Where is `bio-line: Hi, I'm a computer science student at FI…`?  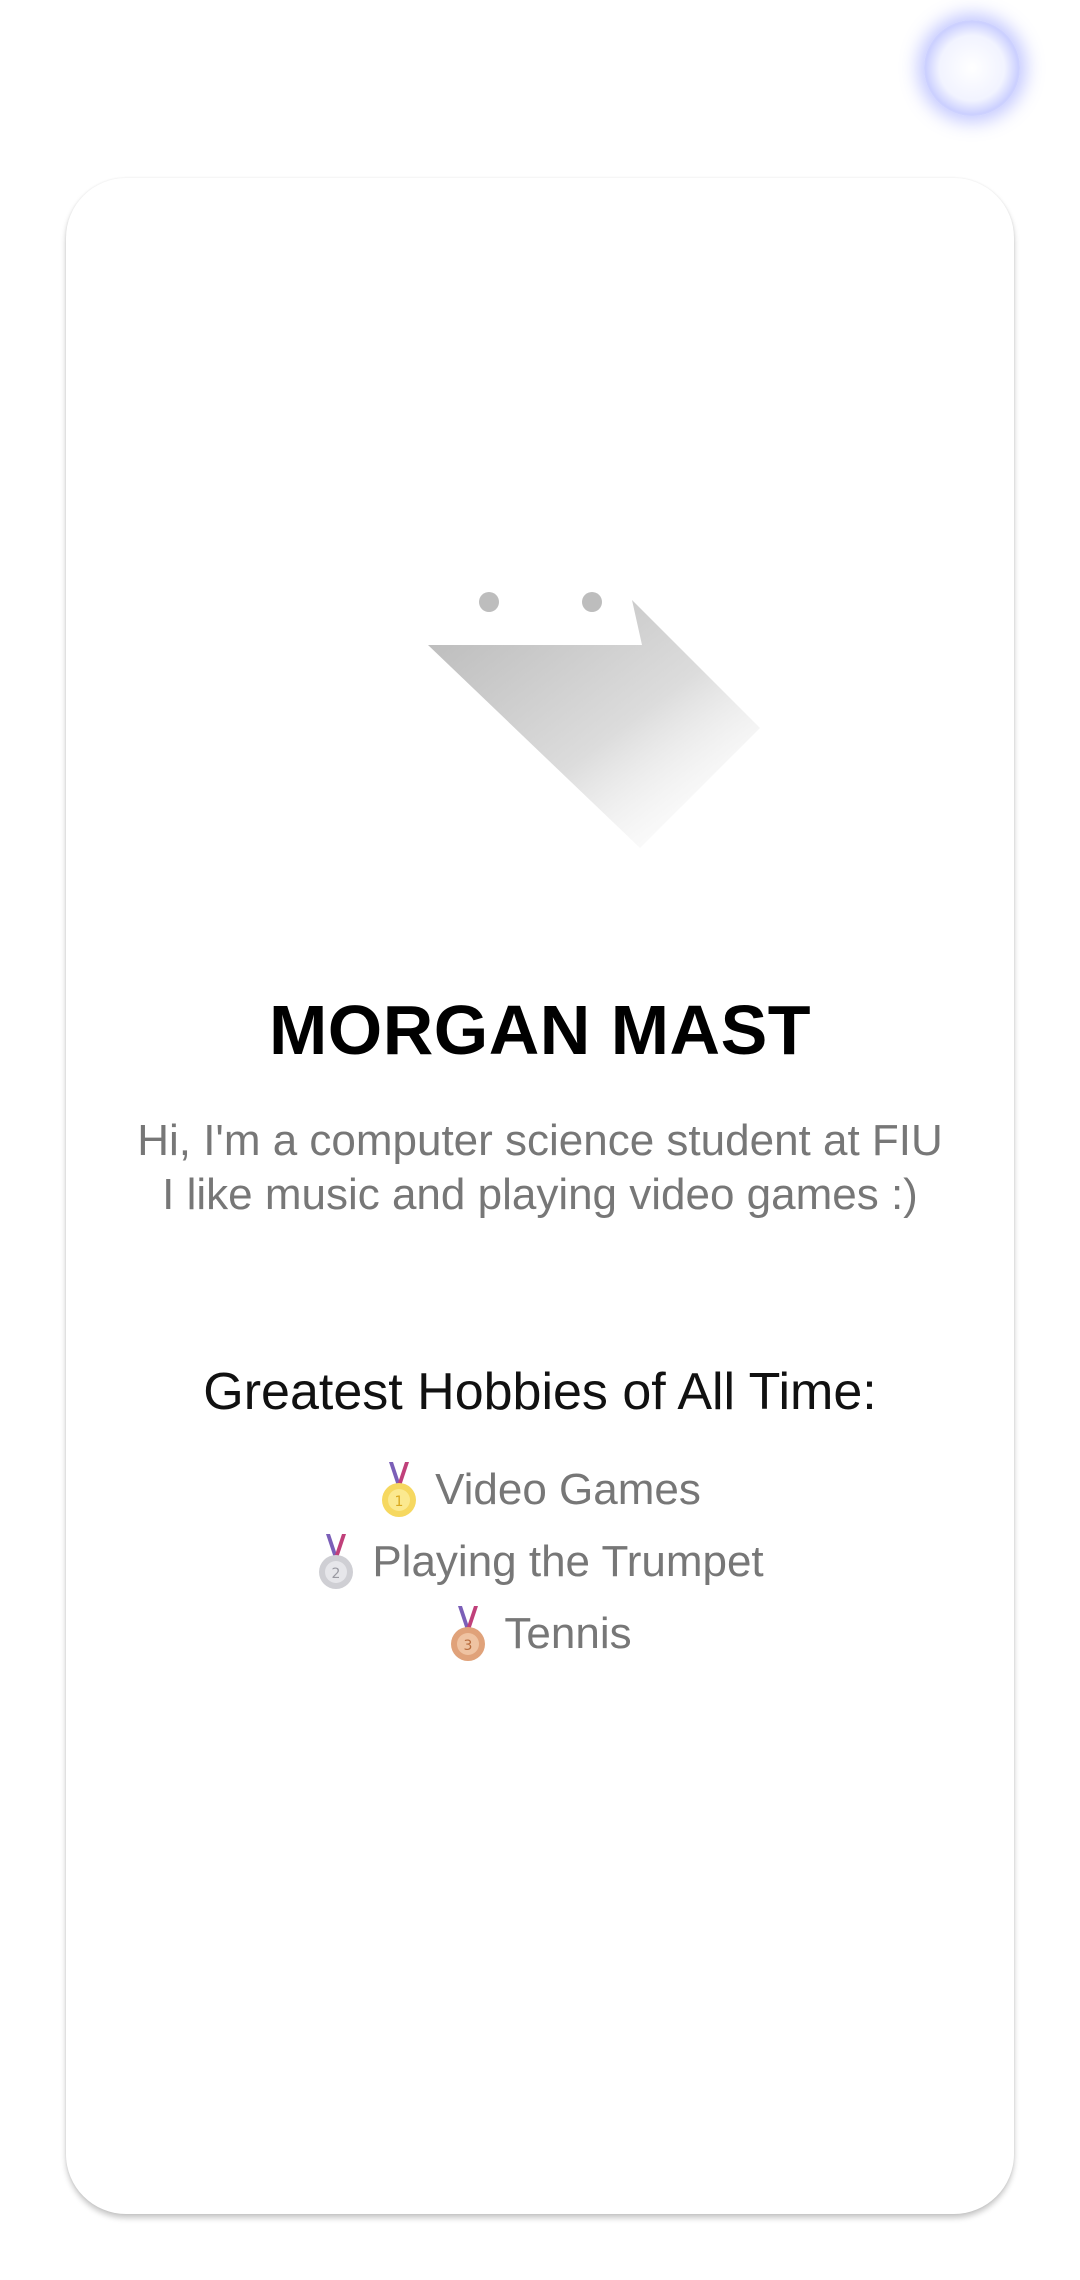
bio-line: Hi, I'm a computer science student at FI… is located at coordinates (540, 1140).